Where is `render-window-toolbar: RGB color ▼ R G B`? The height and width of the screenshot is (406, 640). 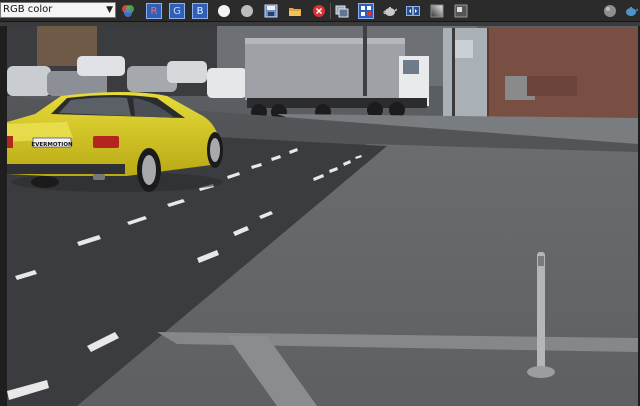 render-window-toolbar: RGB color ▼ R G B is located at coordinates (320, 11).